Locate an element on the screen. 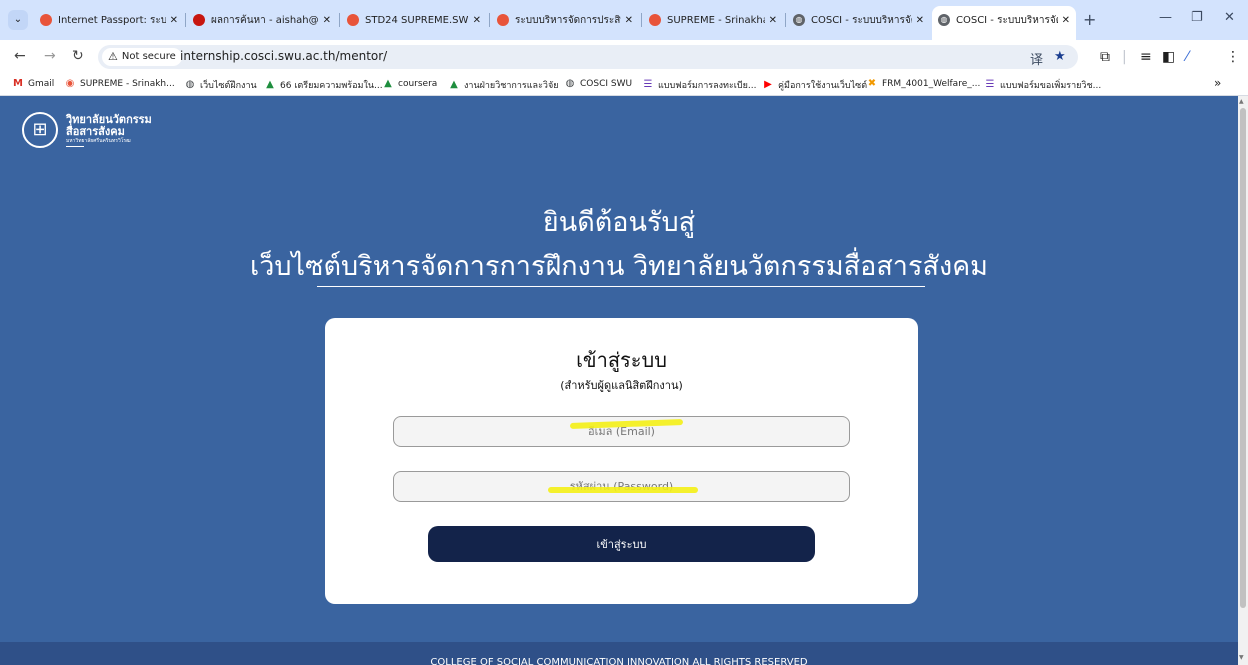 The image size is (1248, 665). tab-outlook-search: ผลการค้นหา - aishah@ ✕ is located at coordinates (262, 20).